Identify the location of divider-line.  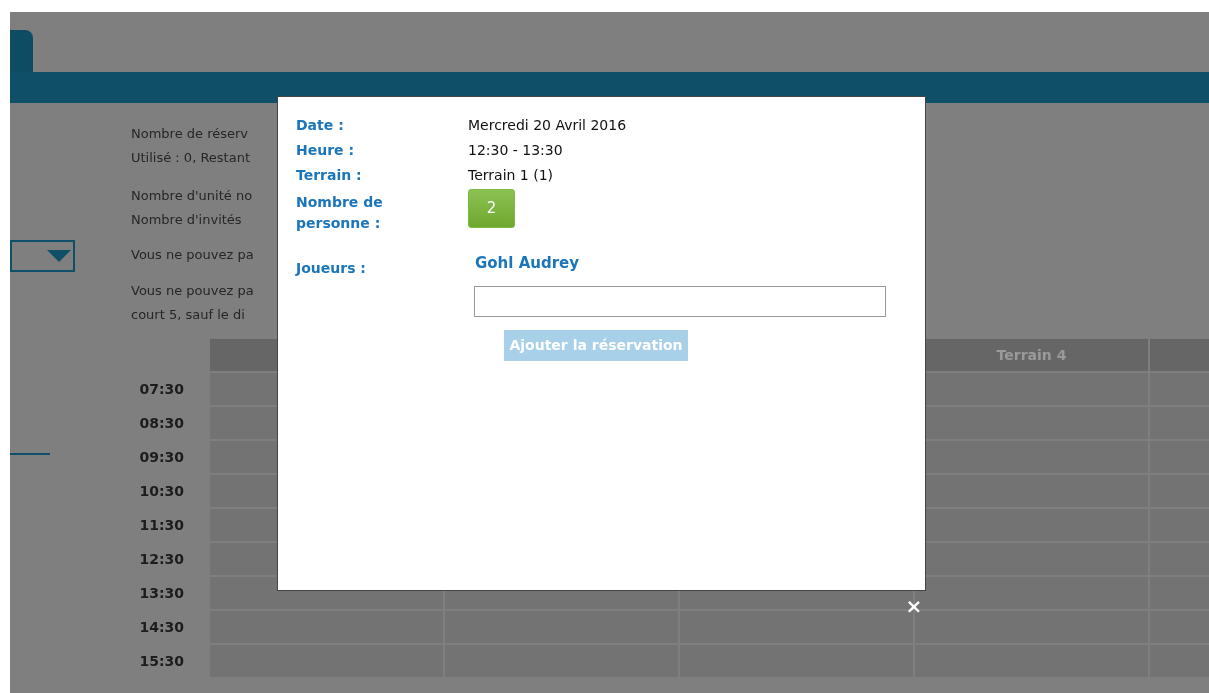
(30, 454).